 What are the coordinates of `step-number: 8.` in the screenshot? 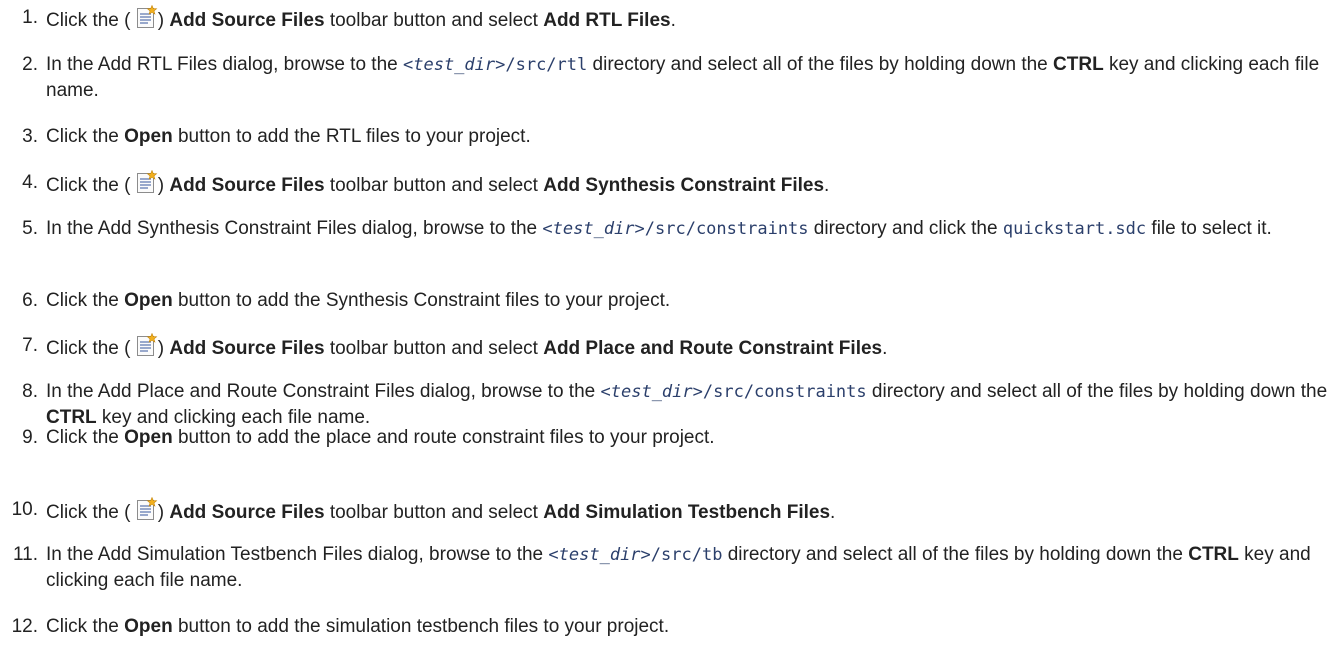 It's located at (30, 391).